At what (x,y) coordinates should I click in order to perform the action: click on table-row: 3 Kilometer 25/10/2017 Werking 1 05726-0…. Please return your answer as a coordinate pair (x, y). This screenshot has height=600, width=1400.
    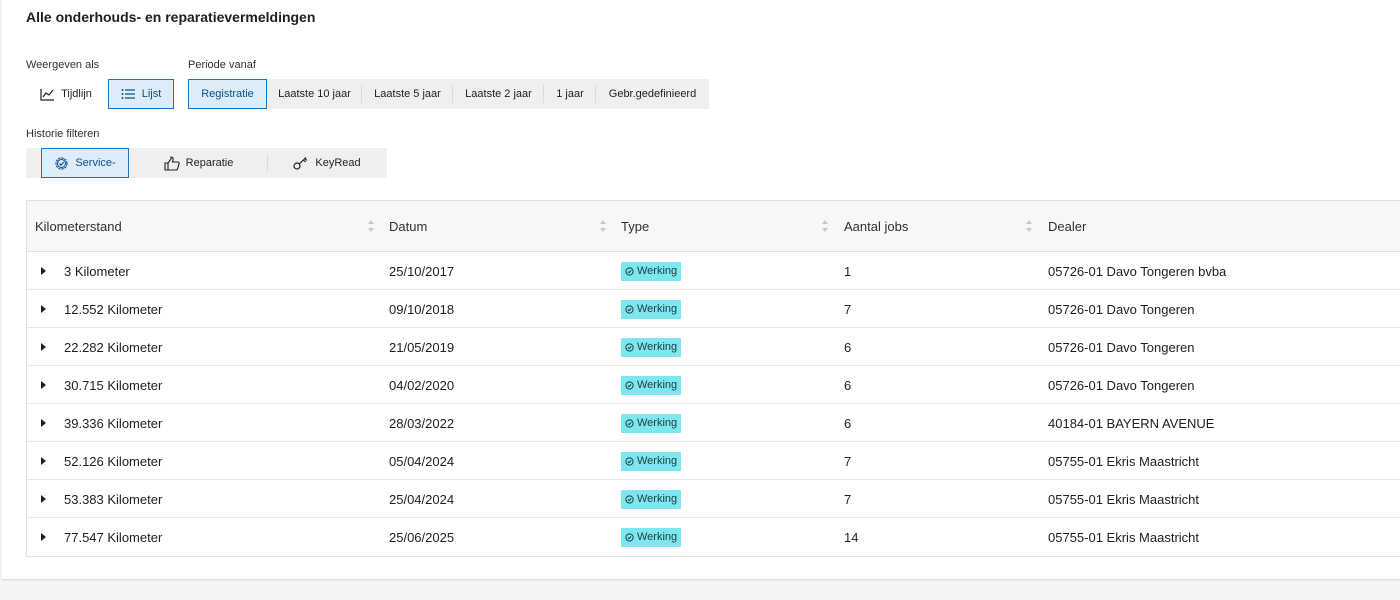
    Looking at the image, I should click on (713, 271).